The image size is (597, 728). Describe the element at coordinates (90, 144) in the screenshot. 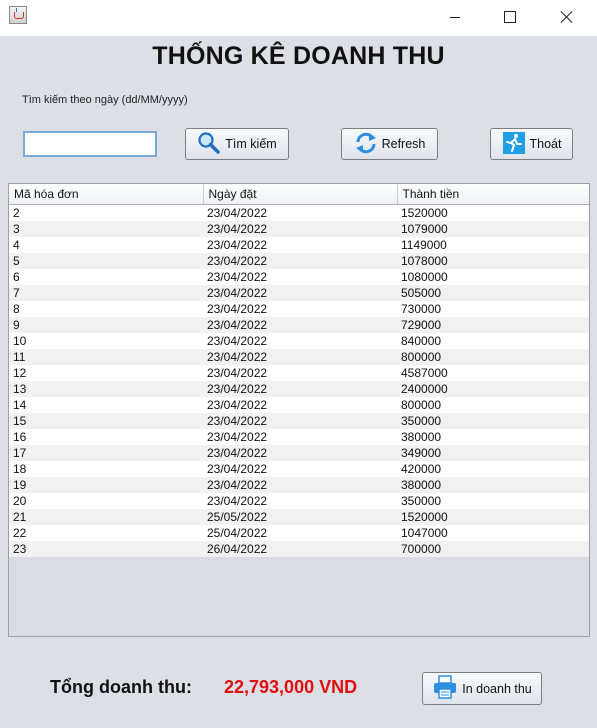

I see `date-search-input` at that location.